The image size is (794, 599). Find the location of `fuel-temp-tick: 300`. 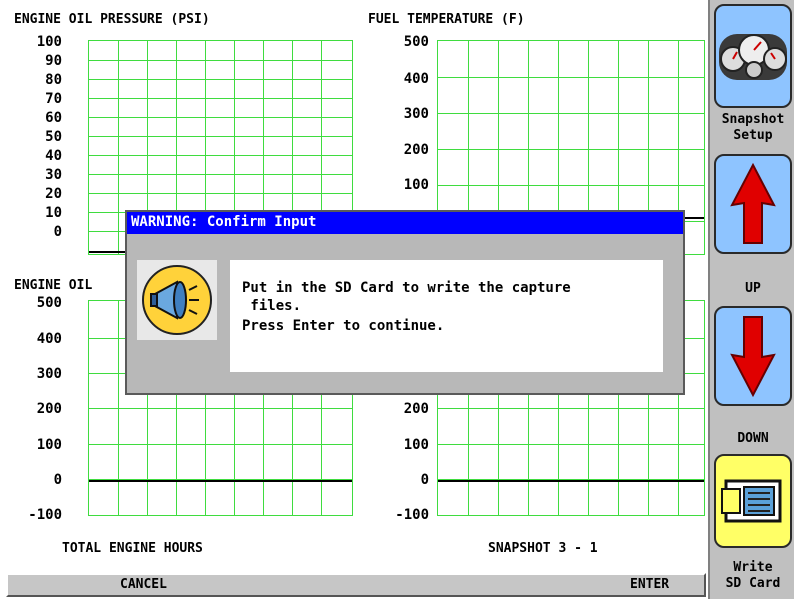

fuel-temp-tick: 300 is located at coordinates (416, 114).